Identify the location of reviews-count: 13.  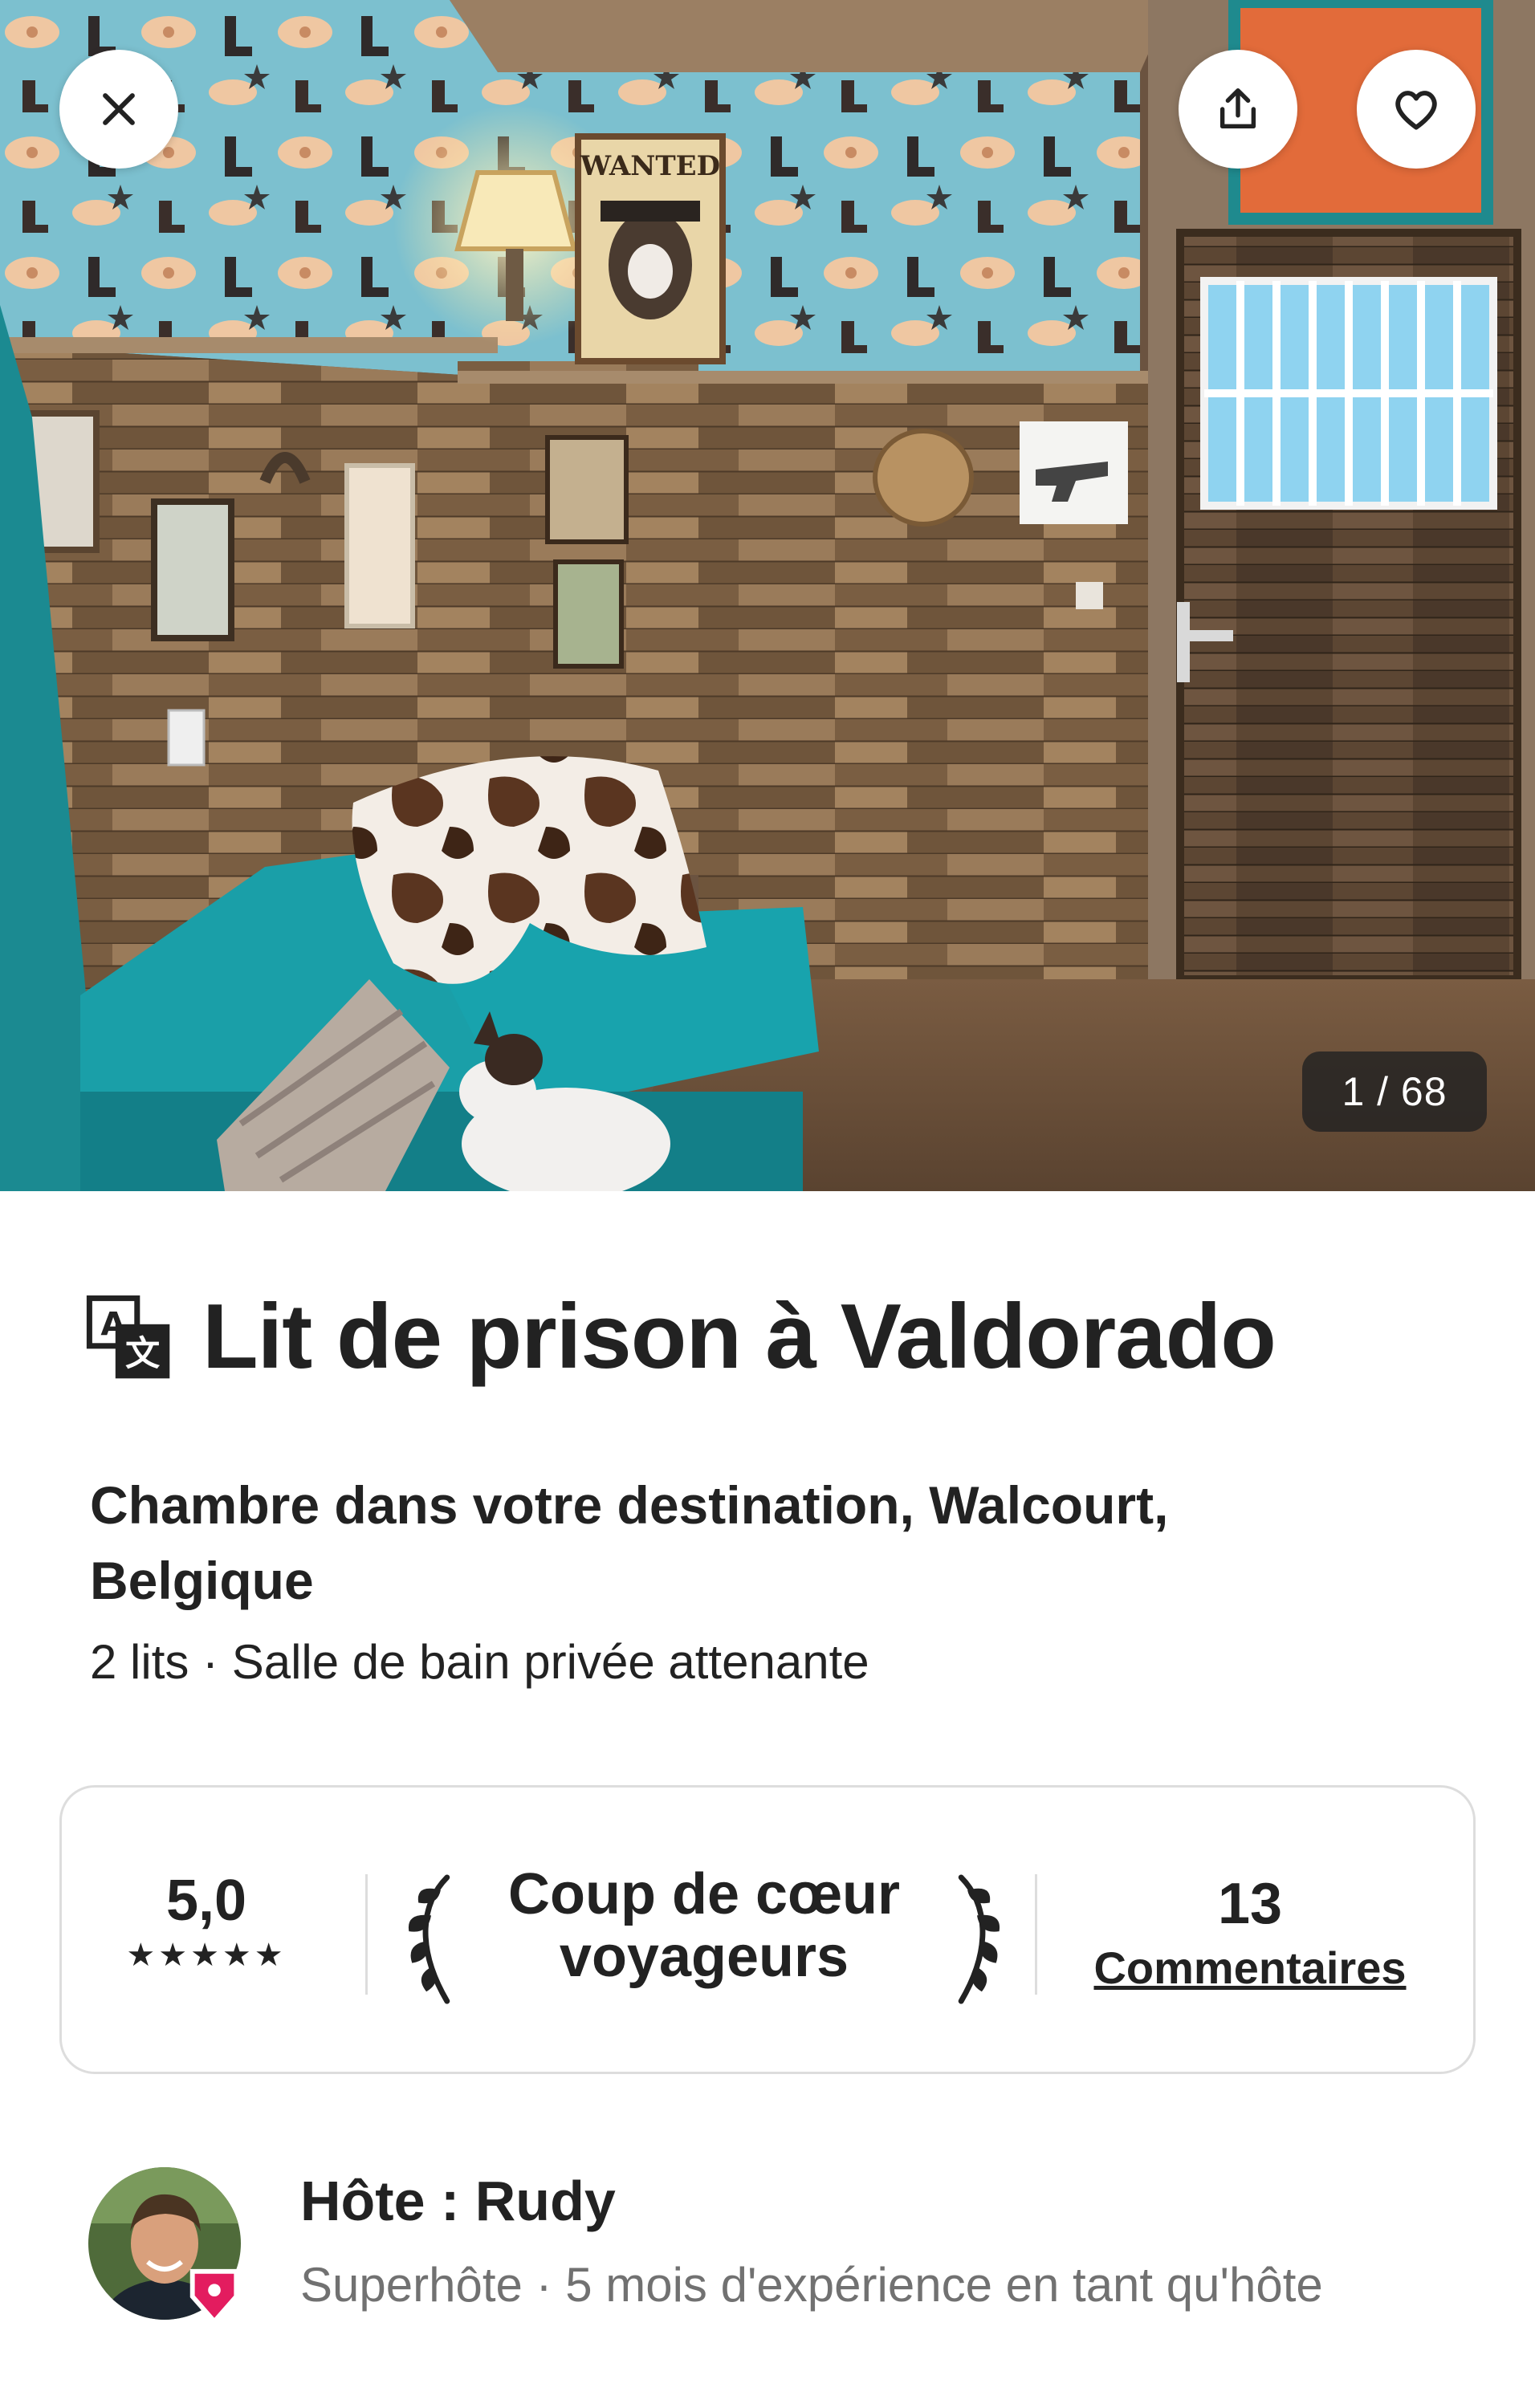
(1250, 1904).